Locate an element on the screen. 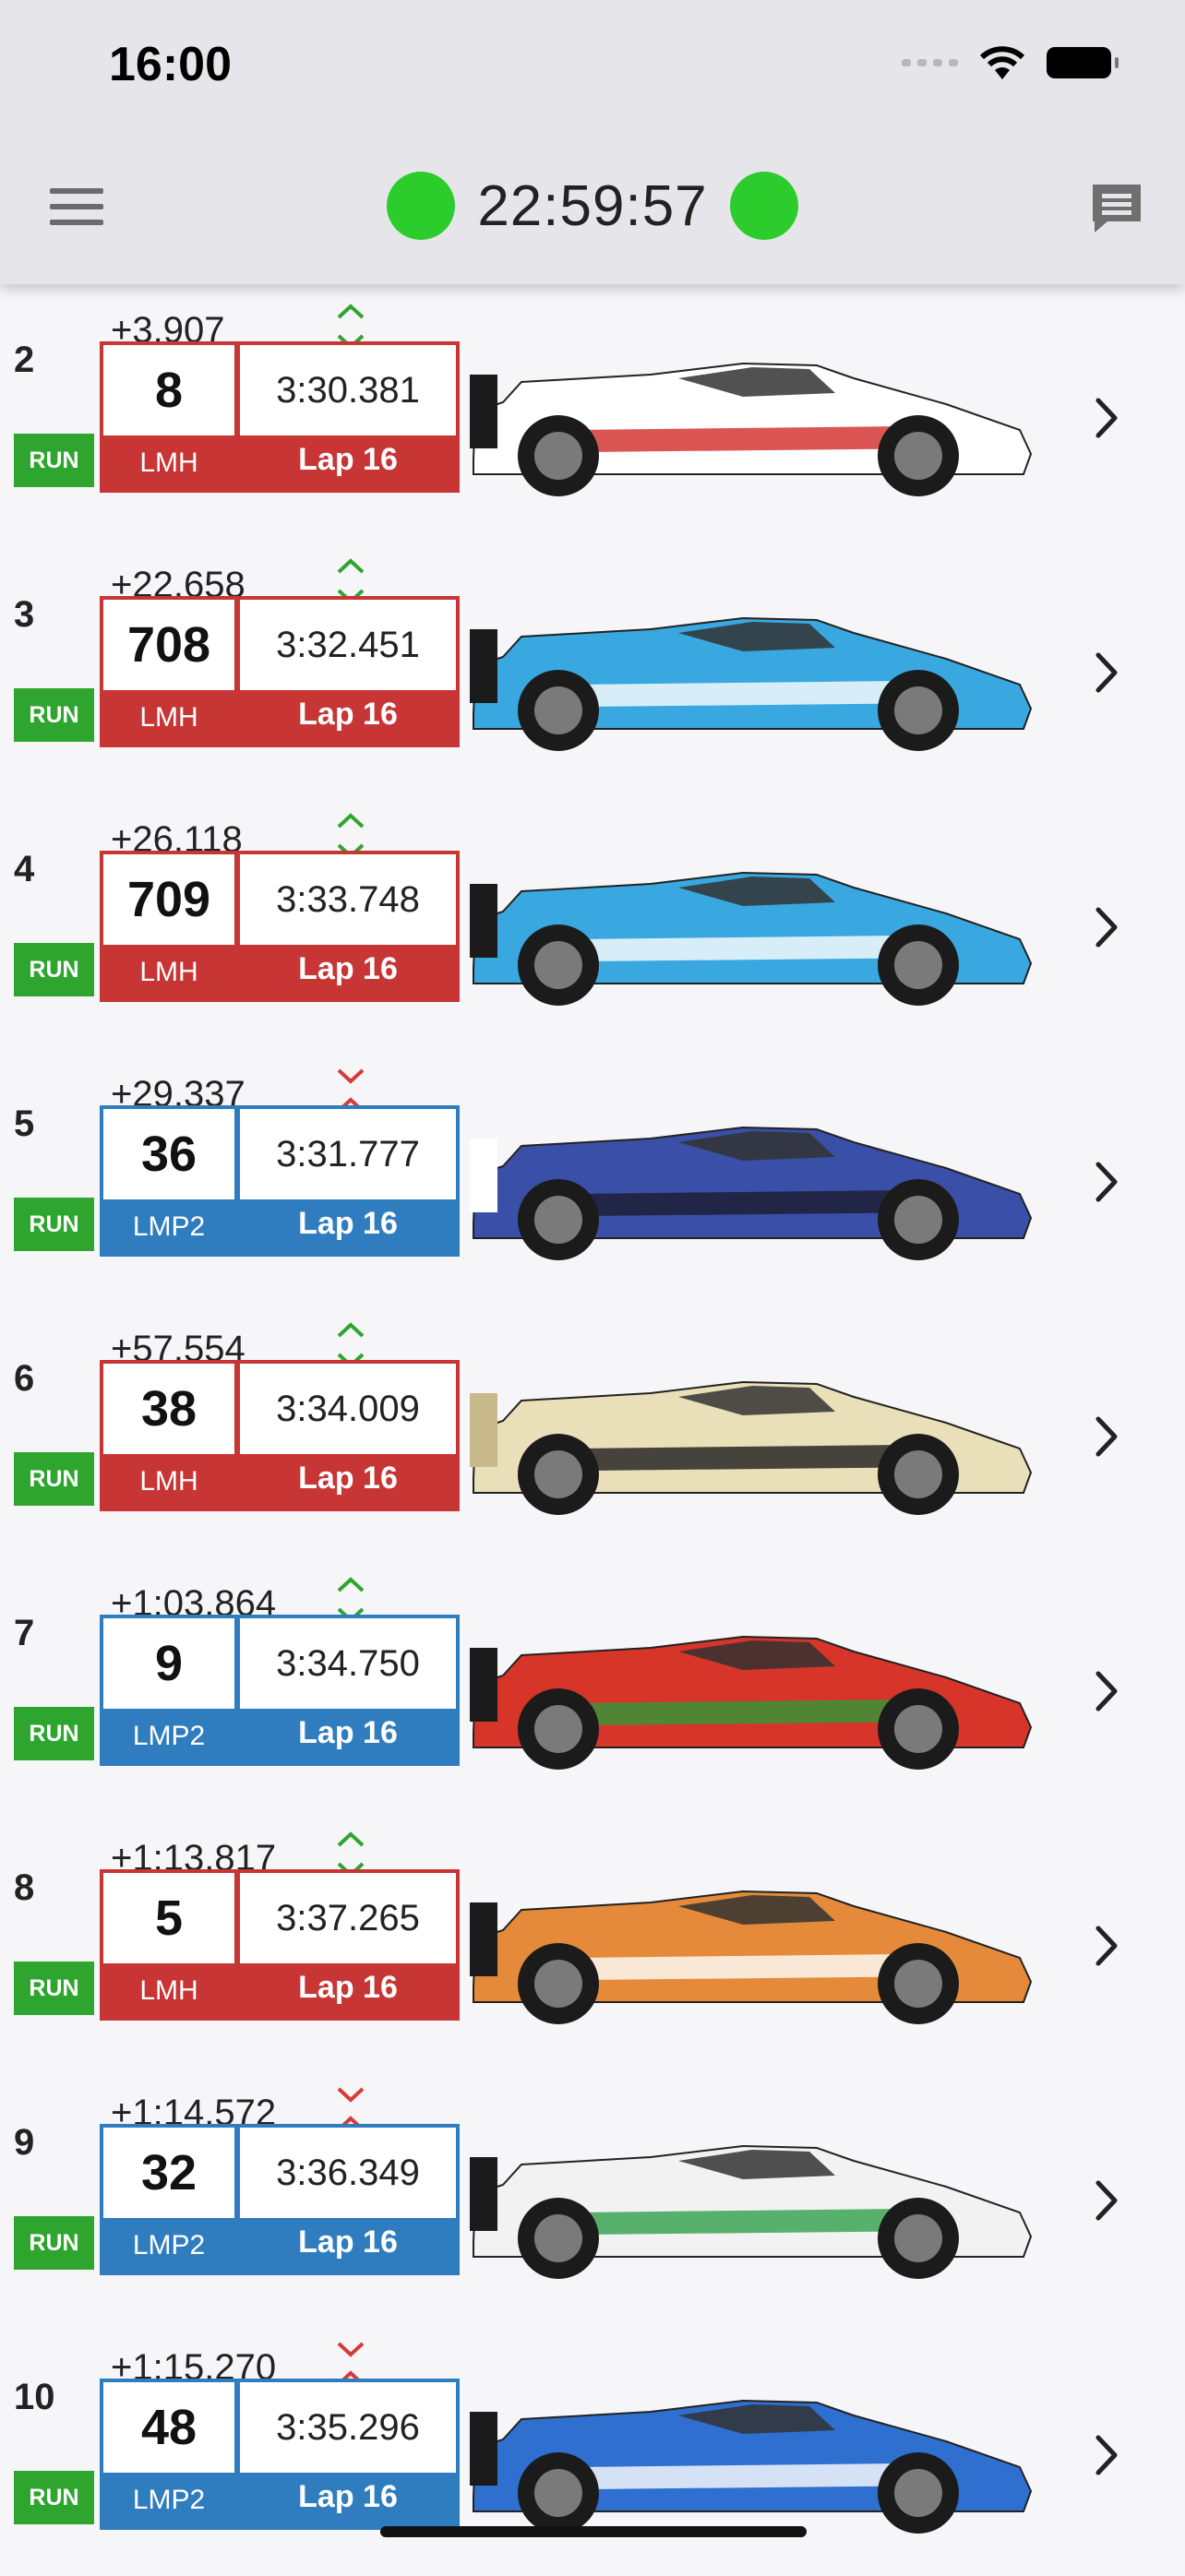 The image size is (1185, 2576). entry-row: 8 RUN 5 3:37.265 LMH Lap 16 is located at coordinates (592, 1963).